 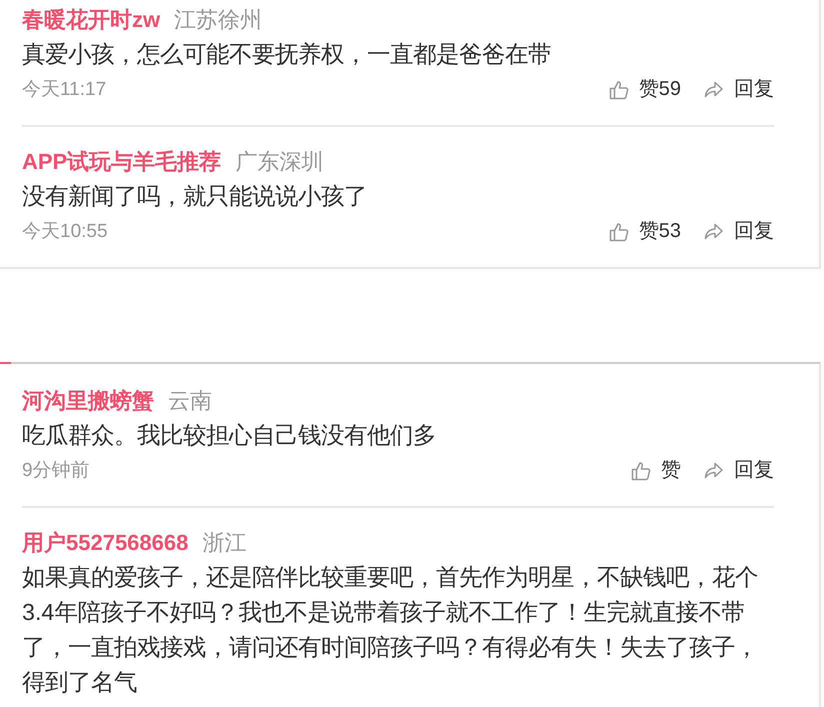 What do you see at coordinates (195, 196) in the screenshot?
I see `comment-text: 没有新闻了吗，就只能说说小孩了` at bounding box center [195, 196].